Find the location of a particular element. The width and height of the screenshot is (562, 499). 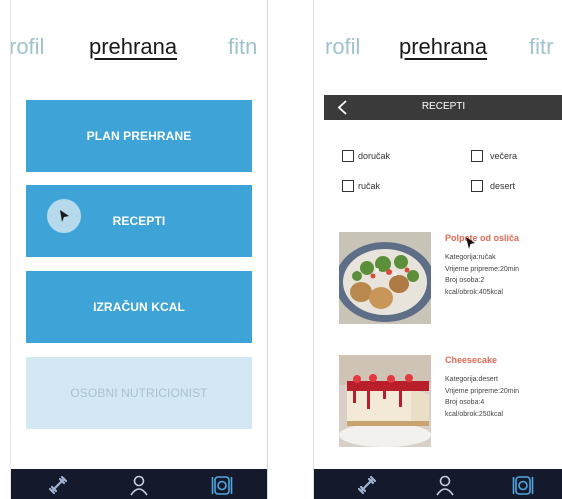

recepti-header: RECEPTI is located at coordinates (443, 107).